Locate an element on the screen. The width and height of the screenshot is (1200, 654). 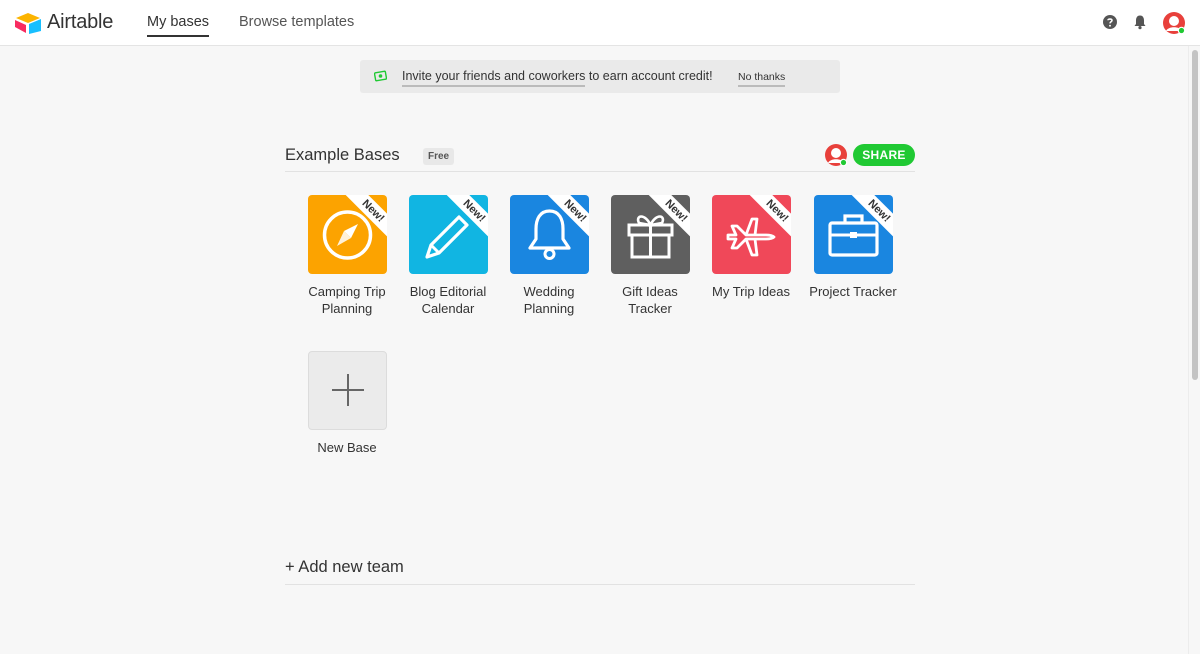
page-scrollbar is located at coordinates (1194, 350).